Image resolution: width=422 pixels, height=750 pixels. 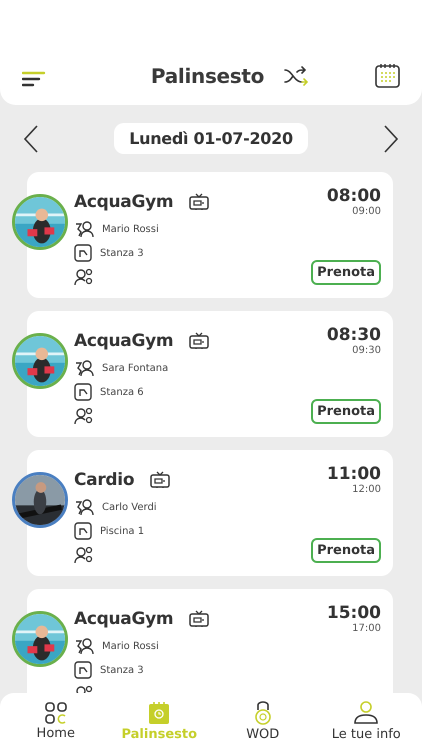 I want to click on start-time: 15:00, so click(x=353, y=613).